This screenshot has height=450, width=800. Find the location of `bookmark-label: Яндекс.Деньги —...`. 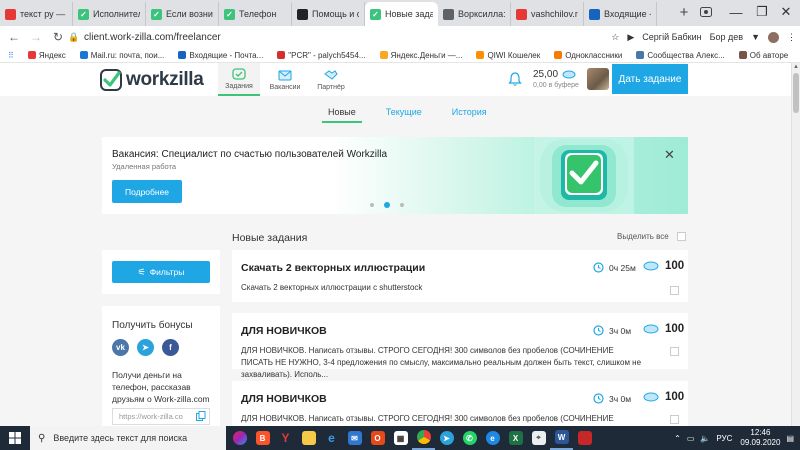

bookmark-label: Яндекс.Деньги —... is located at coordinates (426, 55).